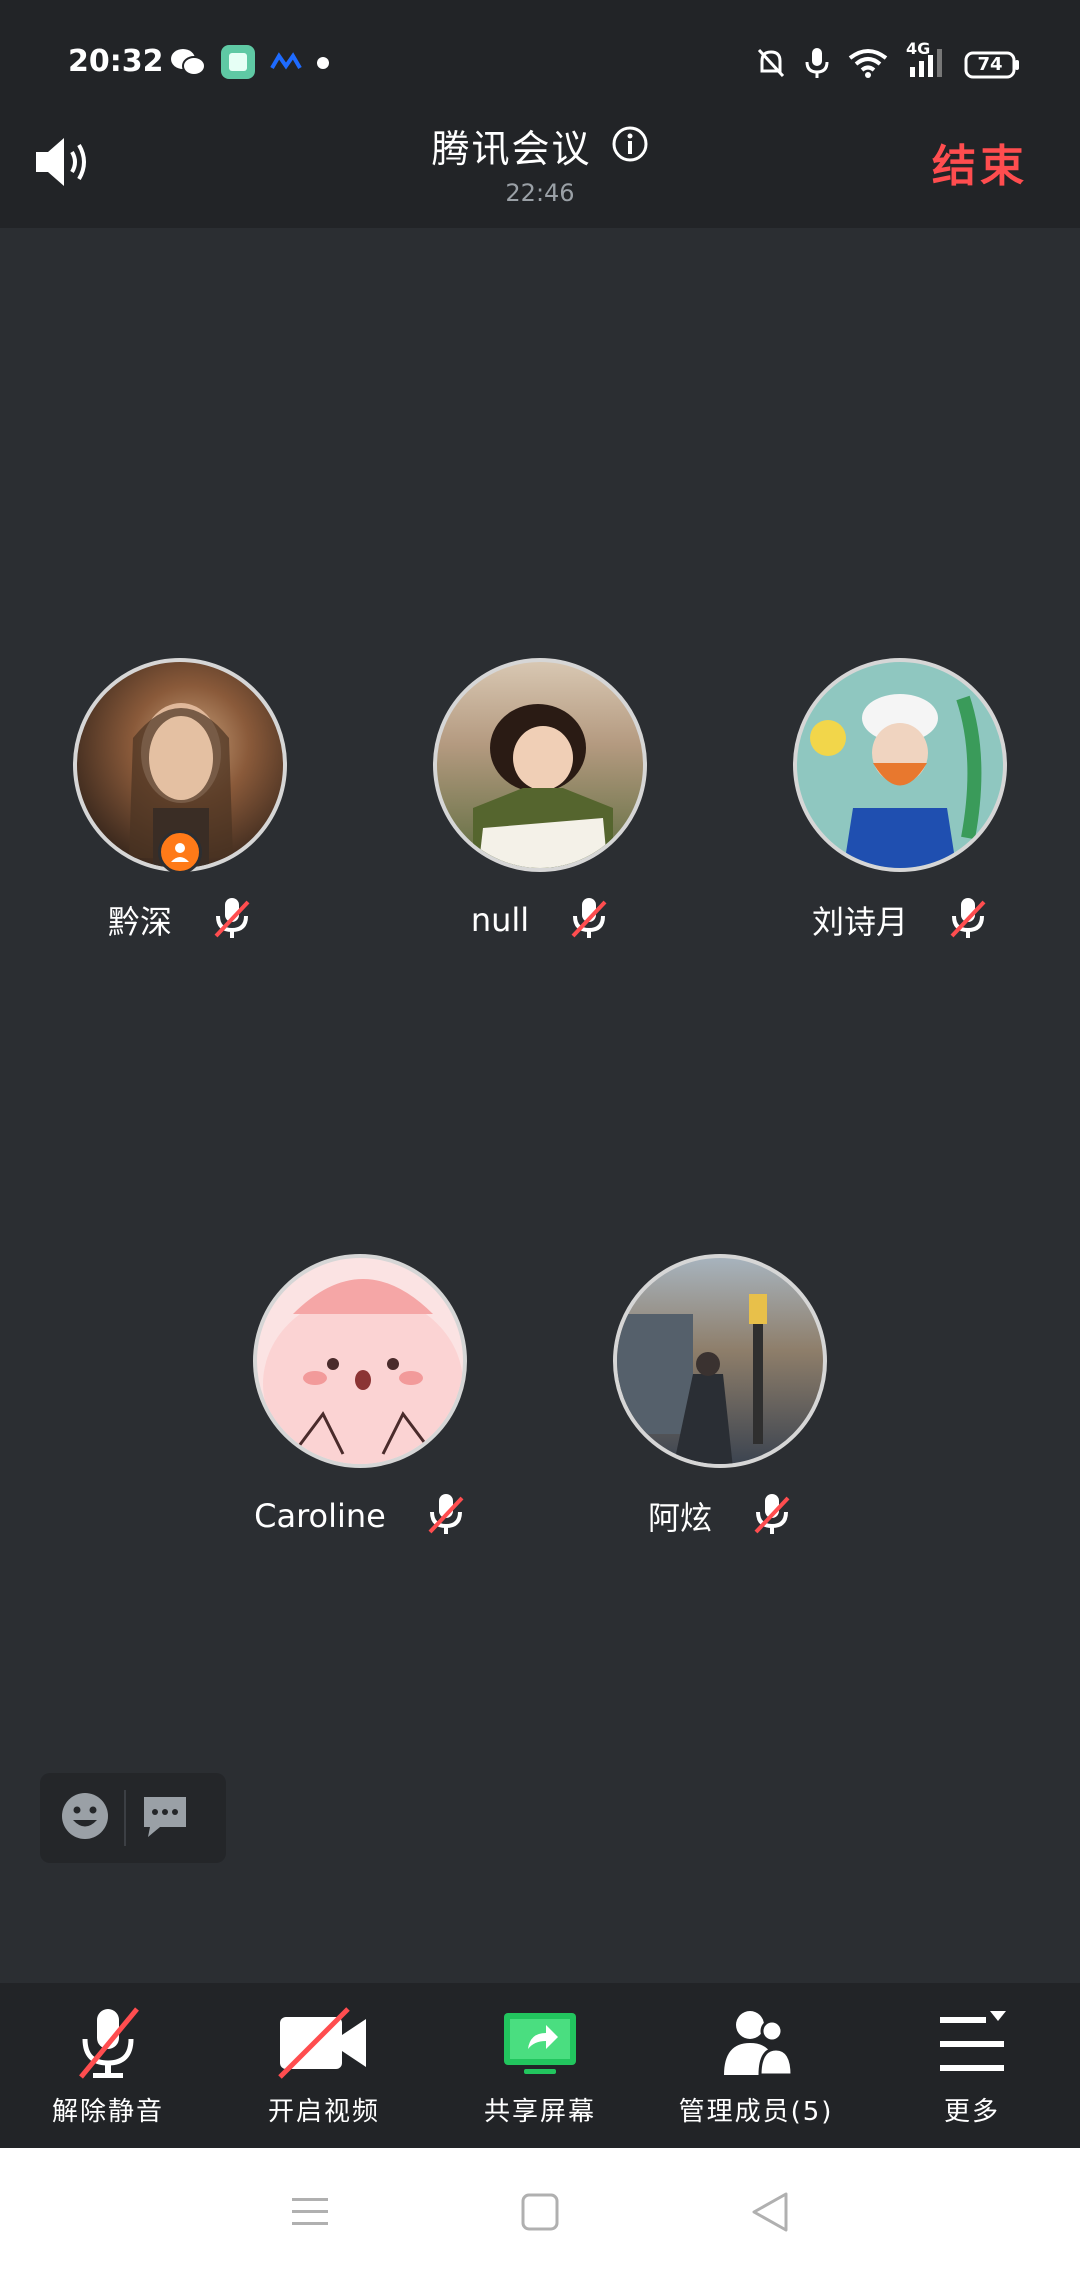  I want to click on participant-name: 刘诗月, so click(859, 922).